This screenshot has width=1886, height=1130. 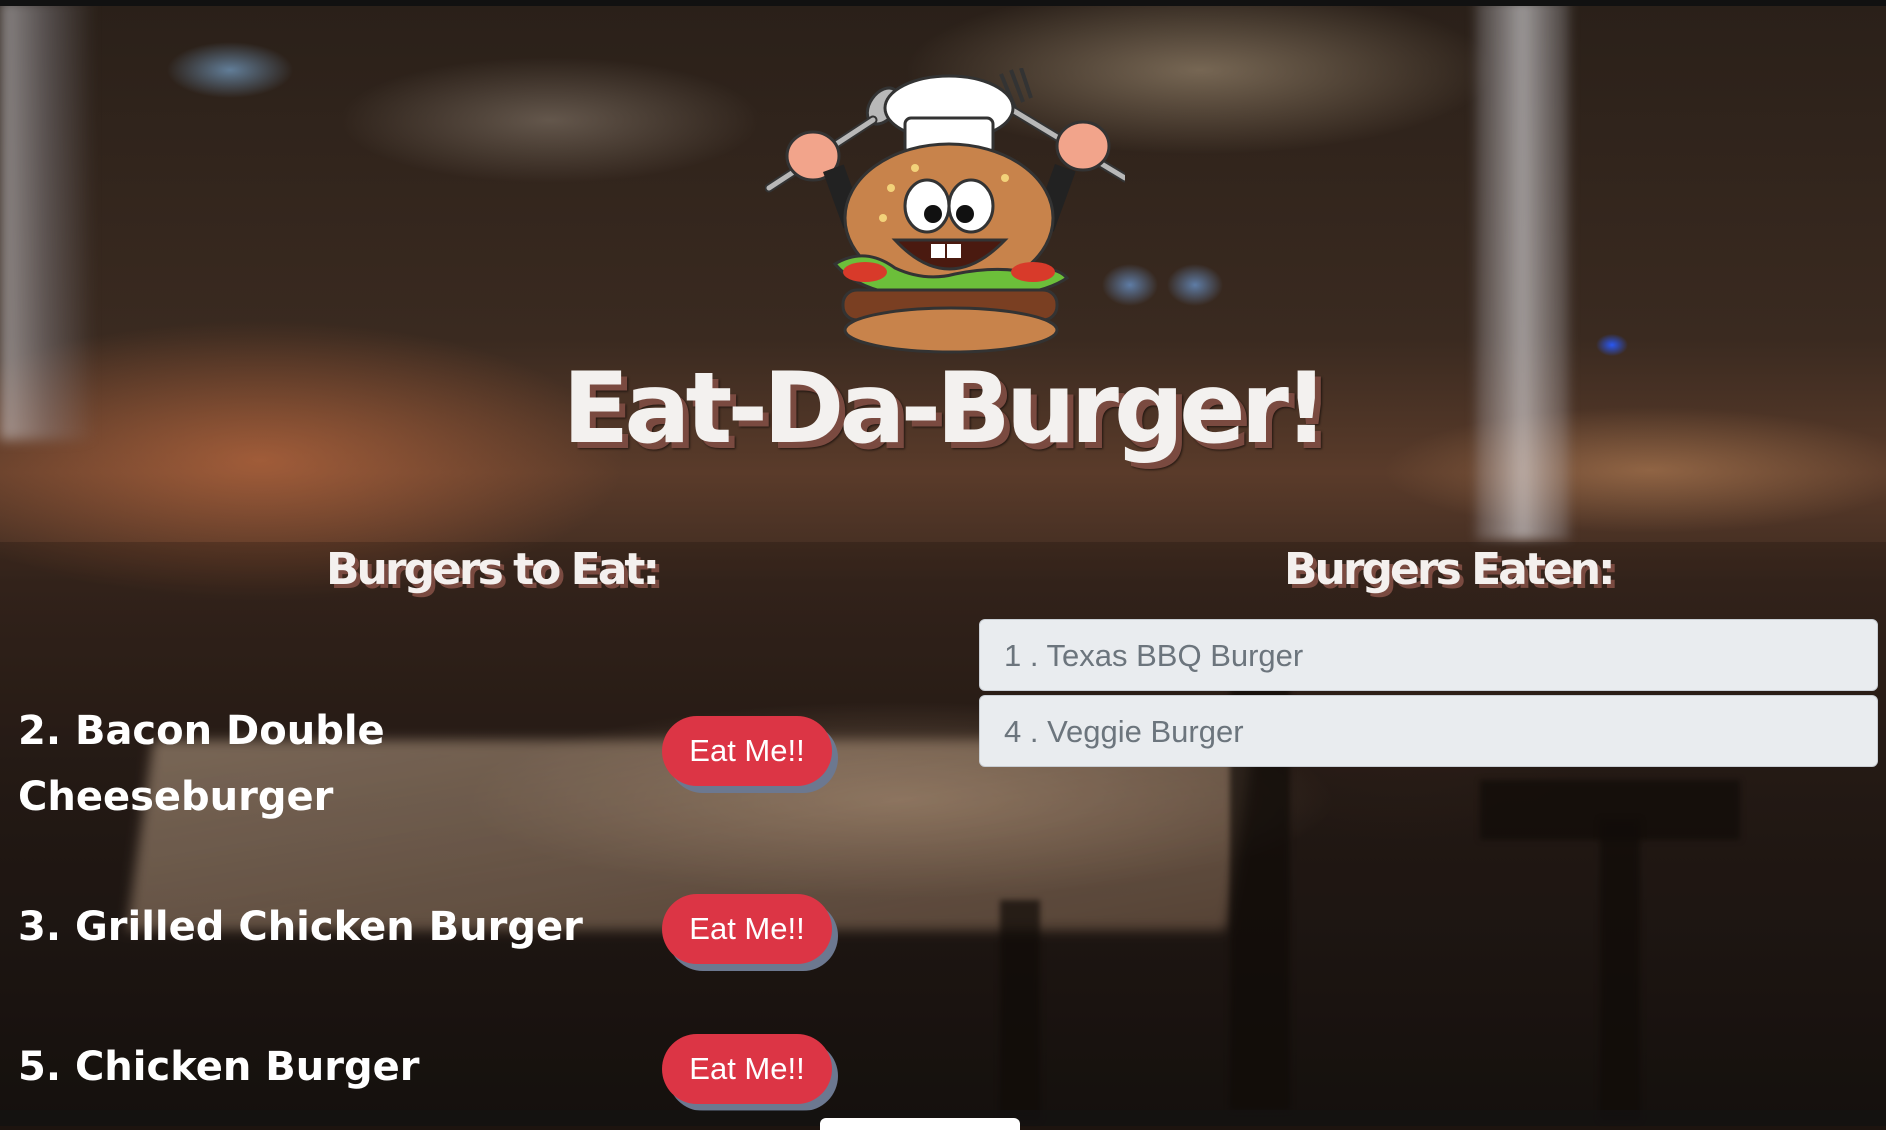 I want to click on burger-to-eat-item: 3. Grilled Chicken Burger Eat Me!!, so click(x=448, y=934).